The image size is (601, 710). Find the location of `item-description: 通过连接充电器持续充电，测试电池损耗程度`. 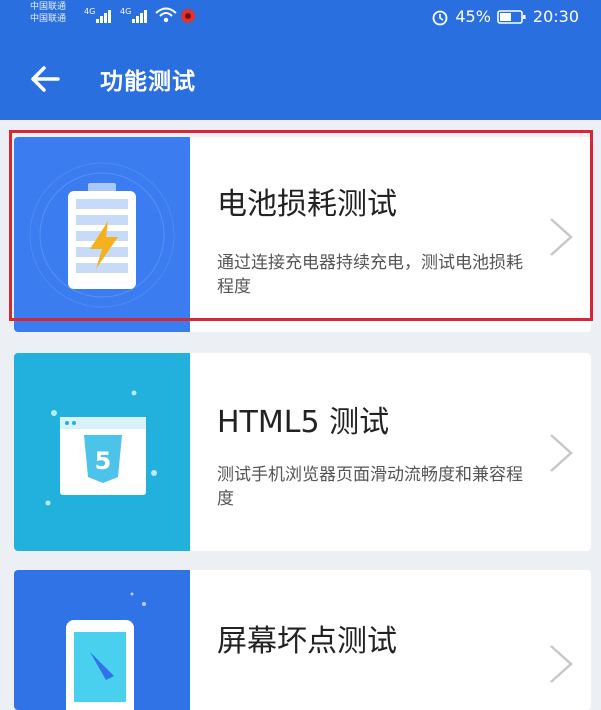

item-description: 通过连接充电器持续充电，测试电池损耗程度 is located at coordinates (370, 275).